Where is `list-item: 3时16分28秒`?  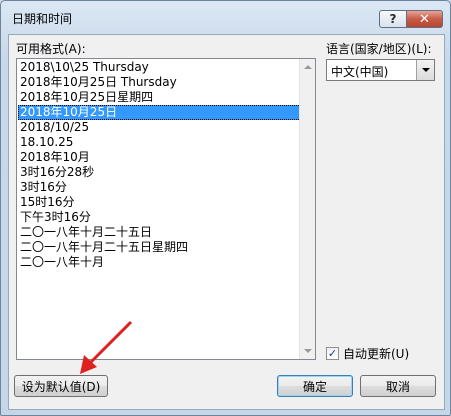
list-item: 3时16分28秒 is located at coordinates (159, 172).